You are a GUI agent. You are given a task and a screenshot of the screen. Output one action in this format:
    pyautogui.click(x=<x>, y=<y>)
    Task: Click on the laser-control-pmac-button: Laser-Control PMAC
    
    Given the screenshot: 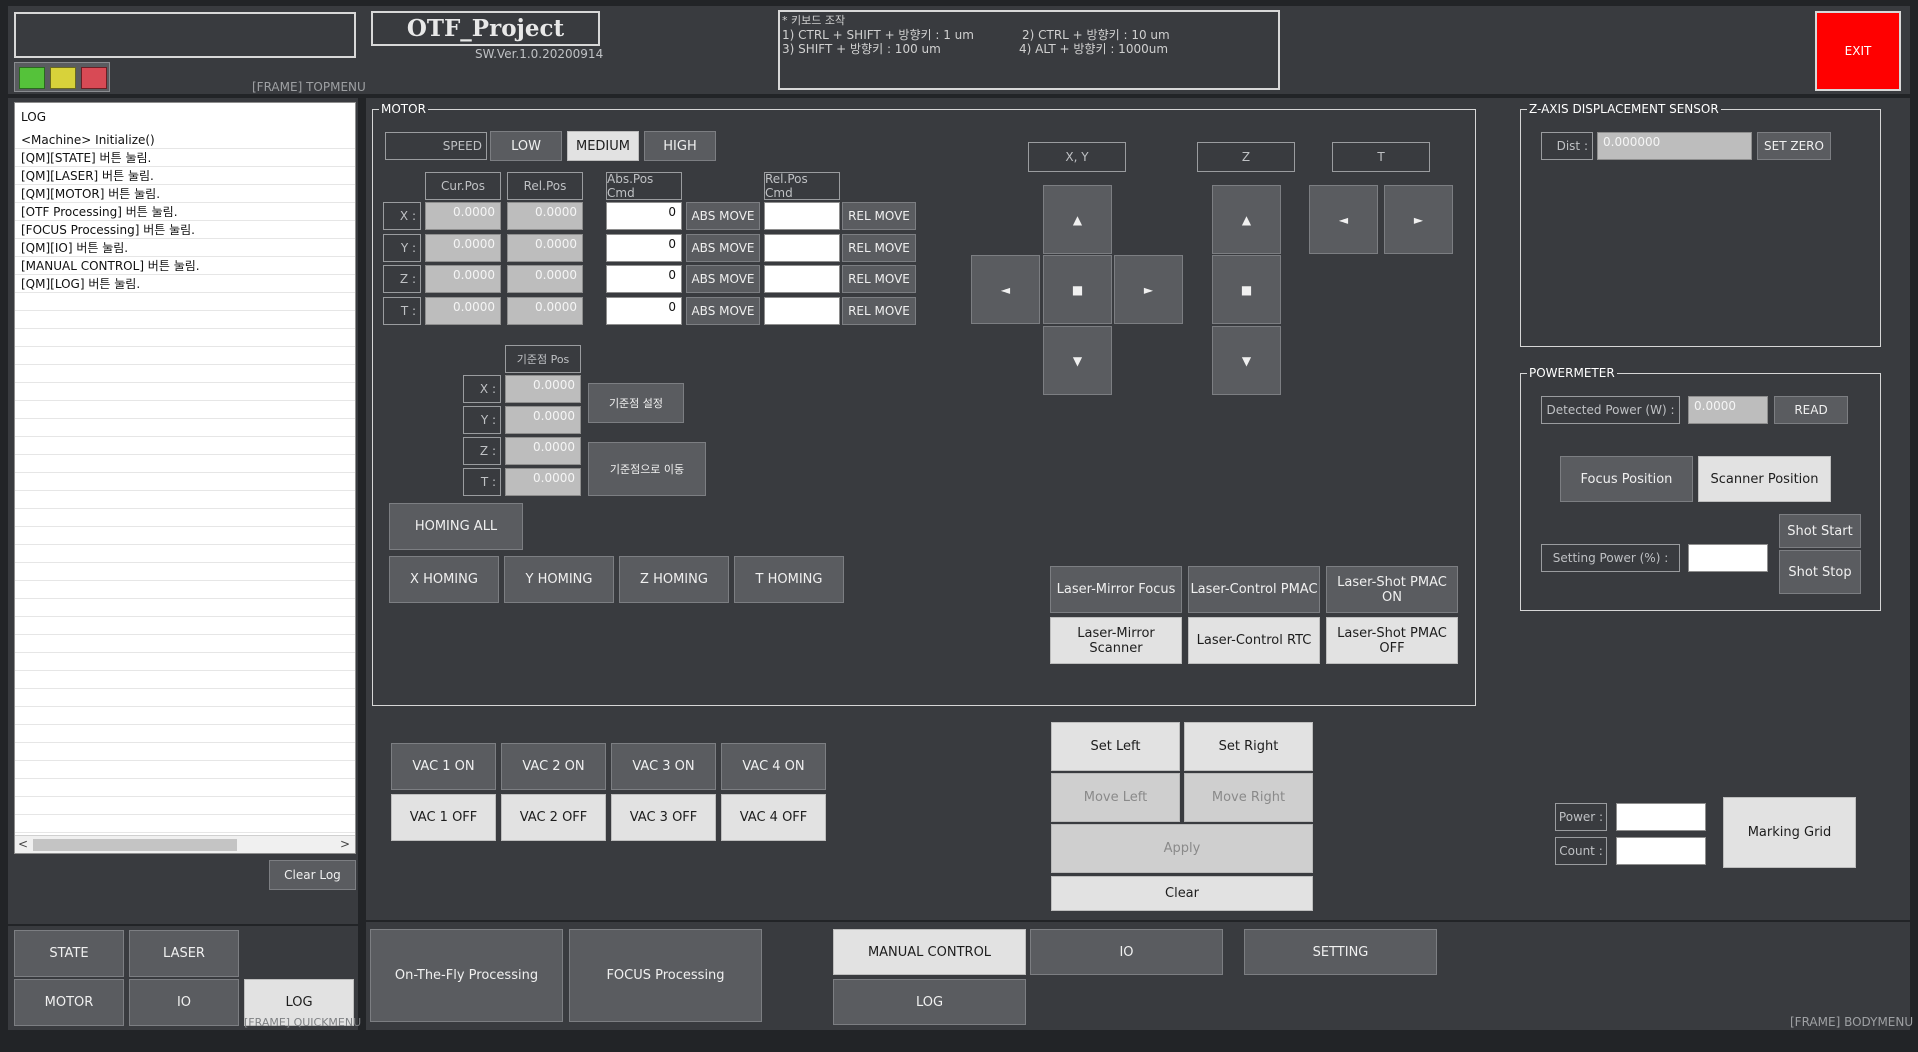 What is the action you would take?
    pyautogui.click(x=1254, y=589)
    